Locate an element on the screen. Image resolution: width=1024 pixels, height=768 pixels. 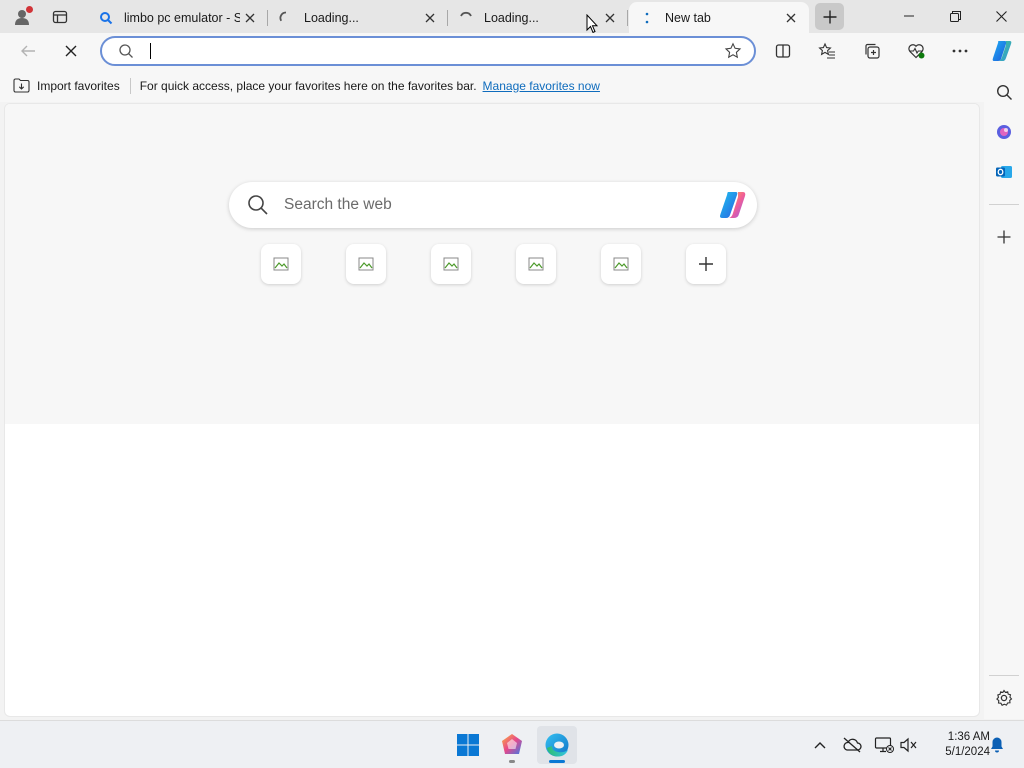
sidebar-copilot-app-button is located at coordinates (1004, 132).